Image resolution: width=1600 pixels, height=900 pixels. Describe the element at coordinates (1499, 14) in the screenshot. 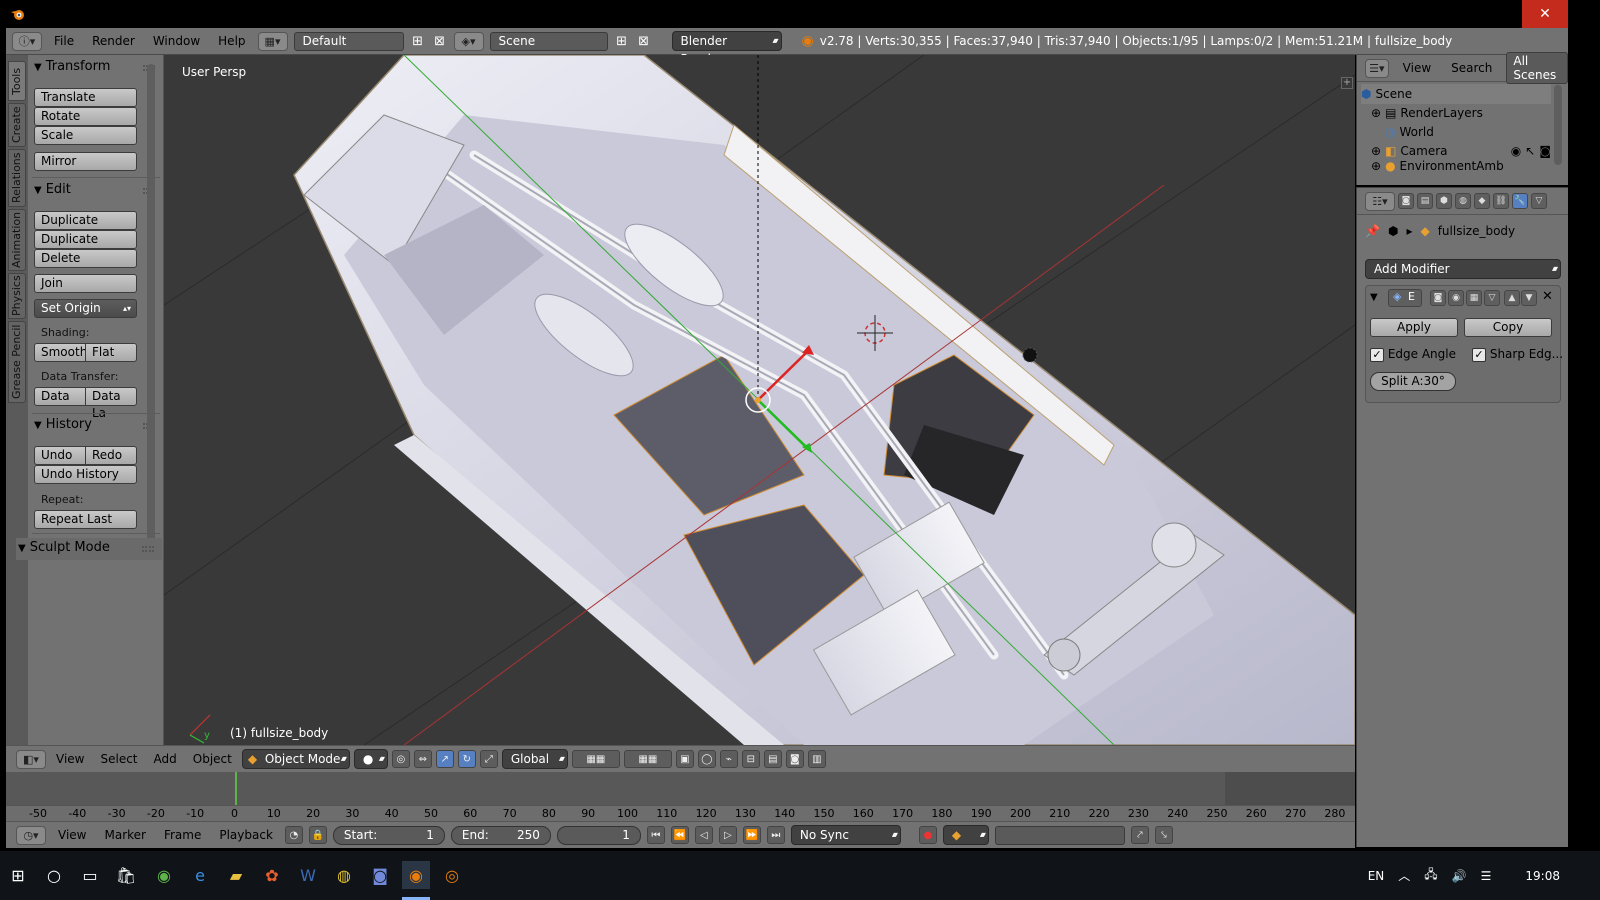

I see `maximize-button` at that location.